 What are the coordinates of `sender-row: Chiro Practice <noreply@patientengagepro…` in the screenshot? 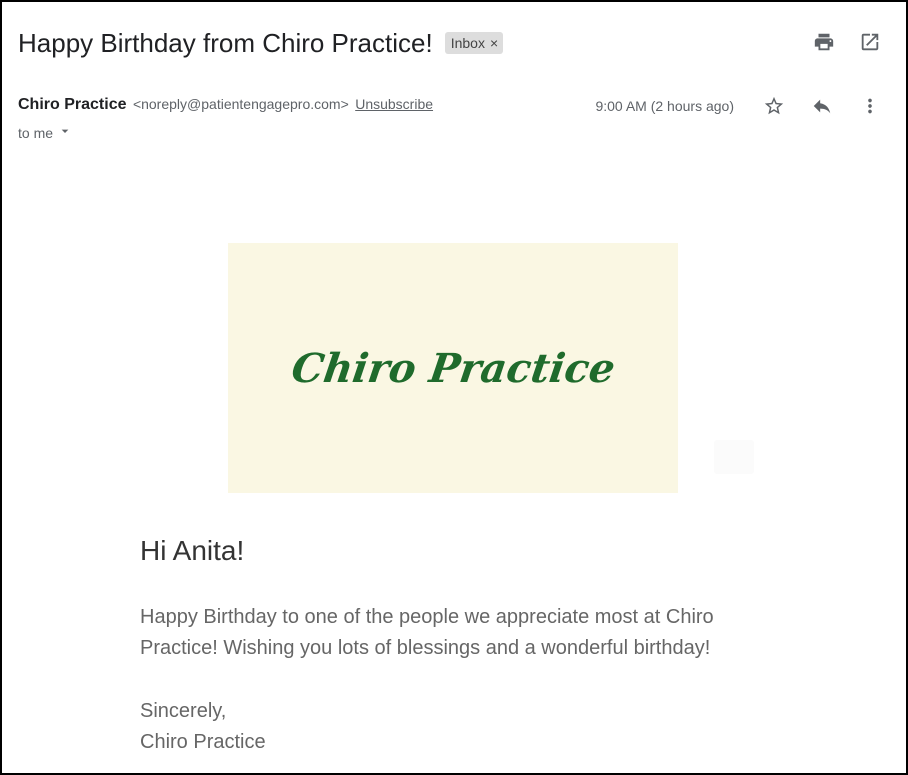 It's located at (450, 107).